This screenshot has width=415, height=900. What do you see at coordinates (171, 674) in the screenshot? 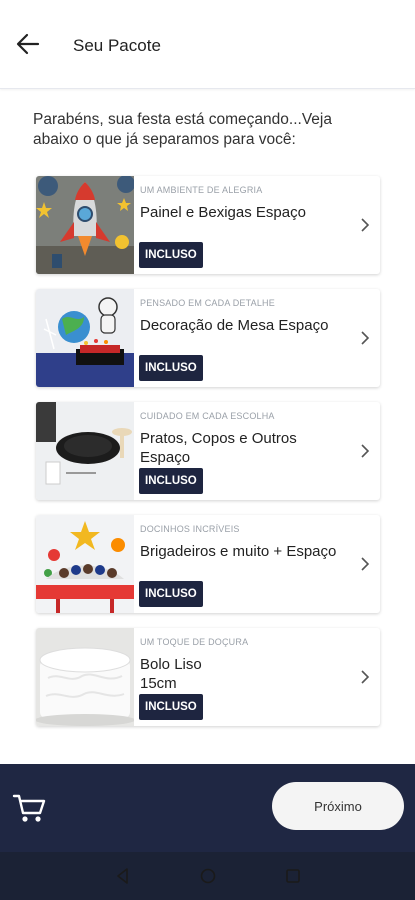
I see `item-name: Bolo Liso 15cm` at bounding box center [171, 674].